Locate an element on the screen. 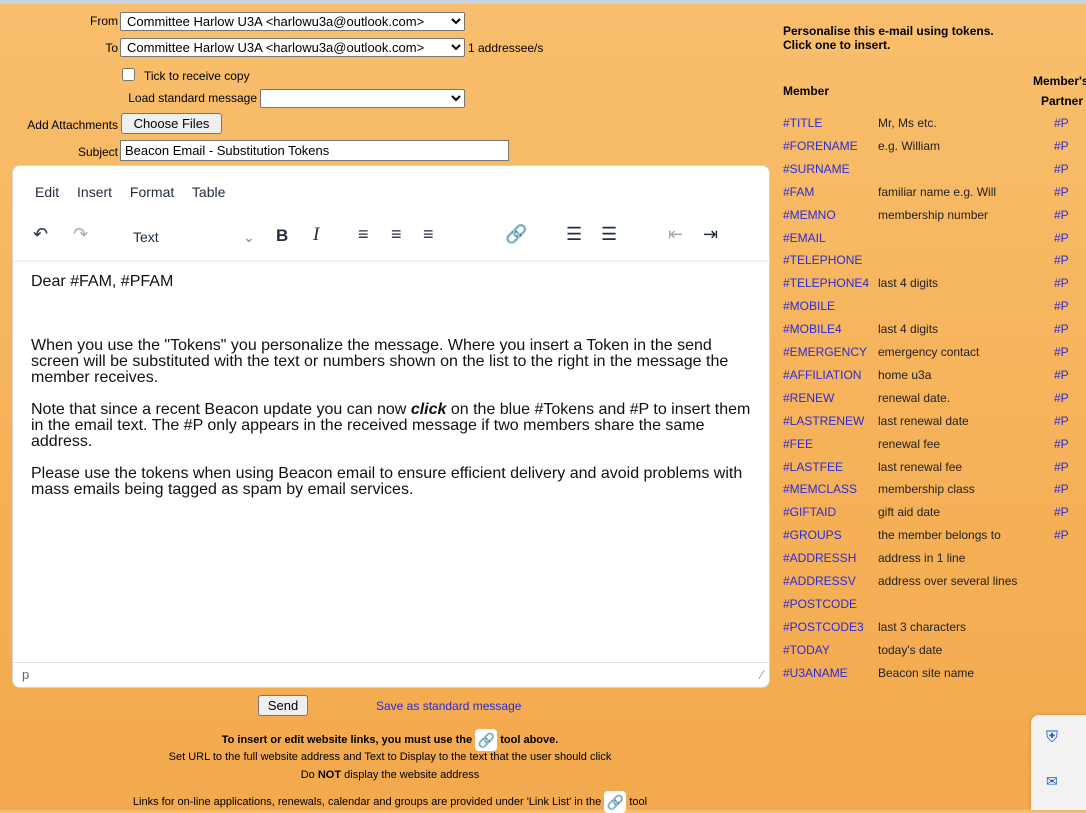 Image resolution: width=1086 pixels, height=813 pixels. token-link: #MEMCLASS is located at coordinates (820, 489).